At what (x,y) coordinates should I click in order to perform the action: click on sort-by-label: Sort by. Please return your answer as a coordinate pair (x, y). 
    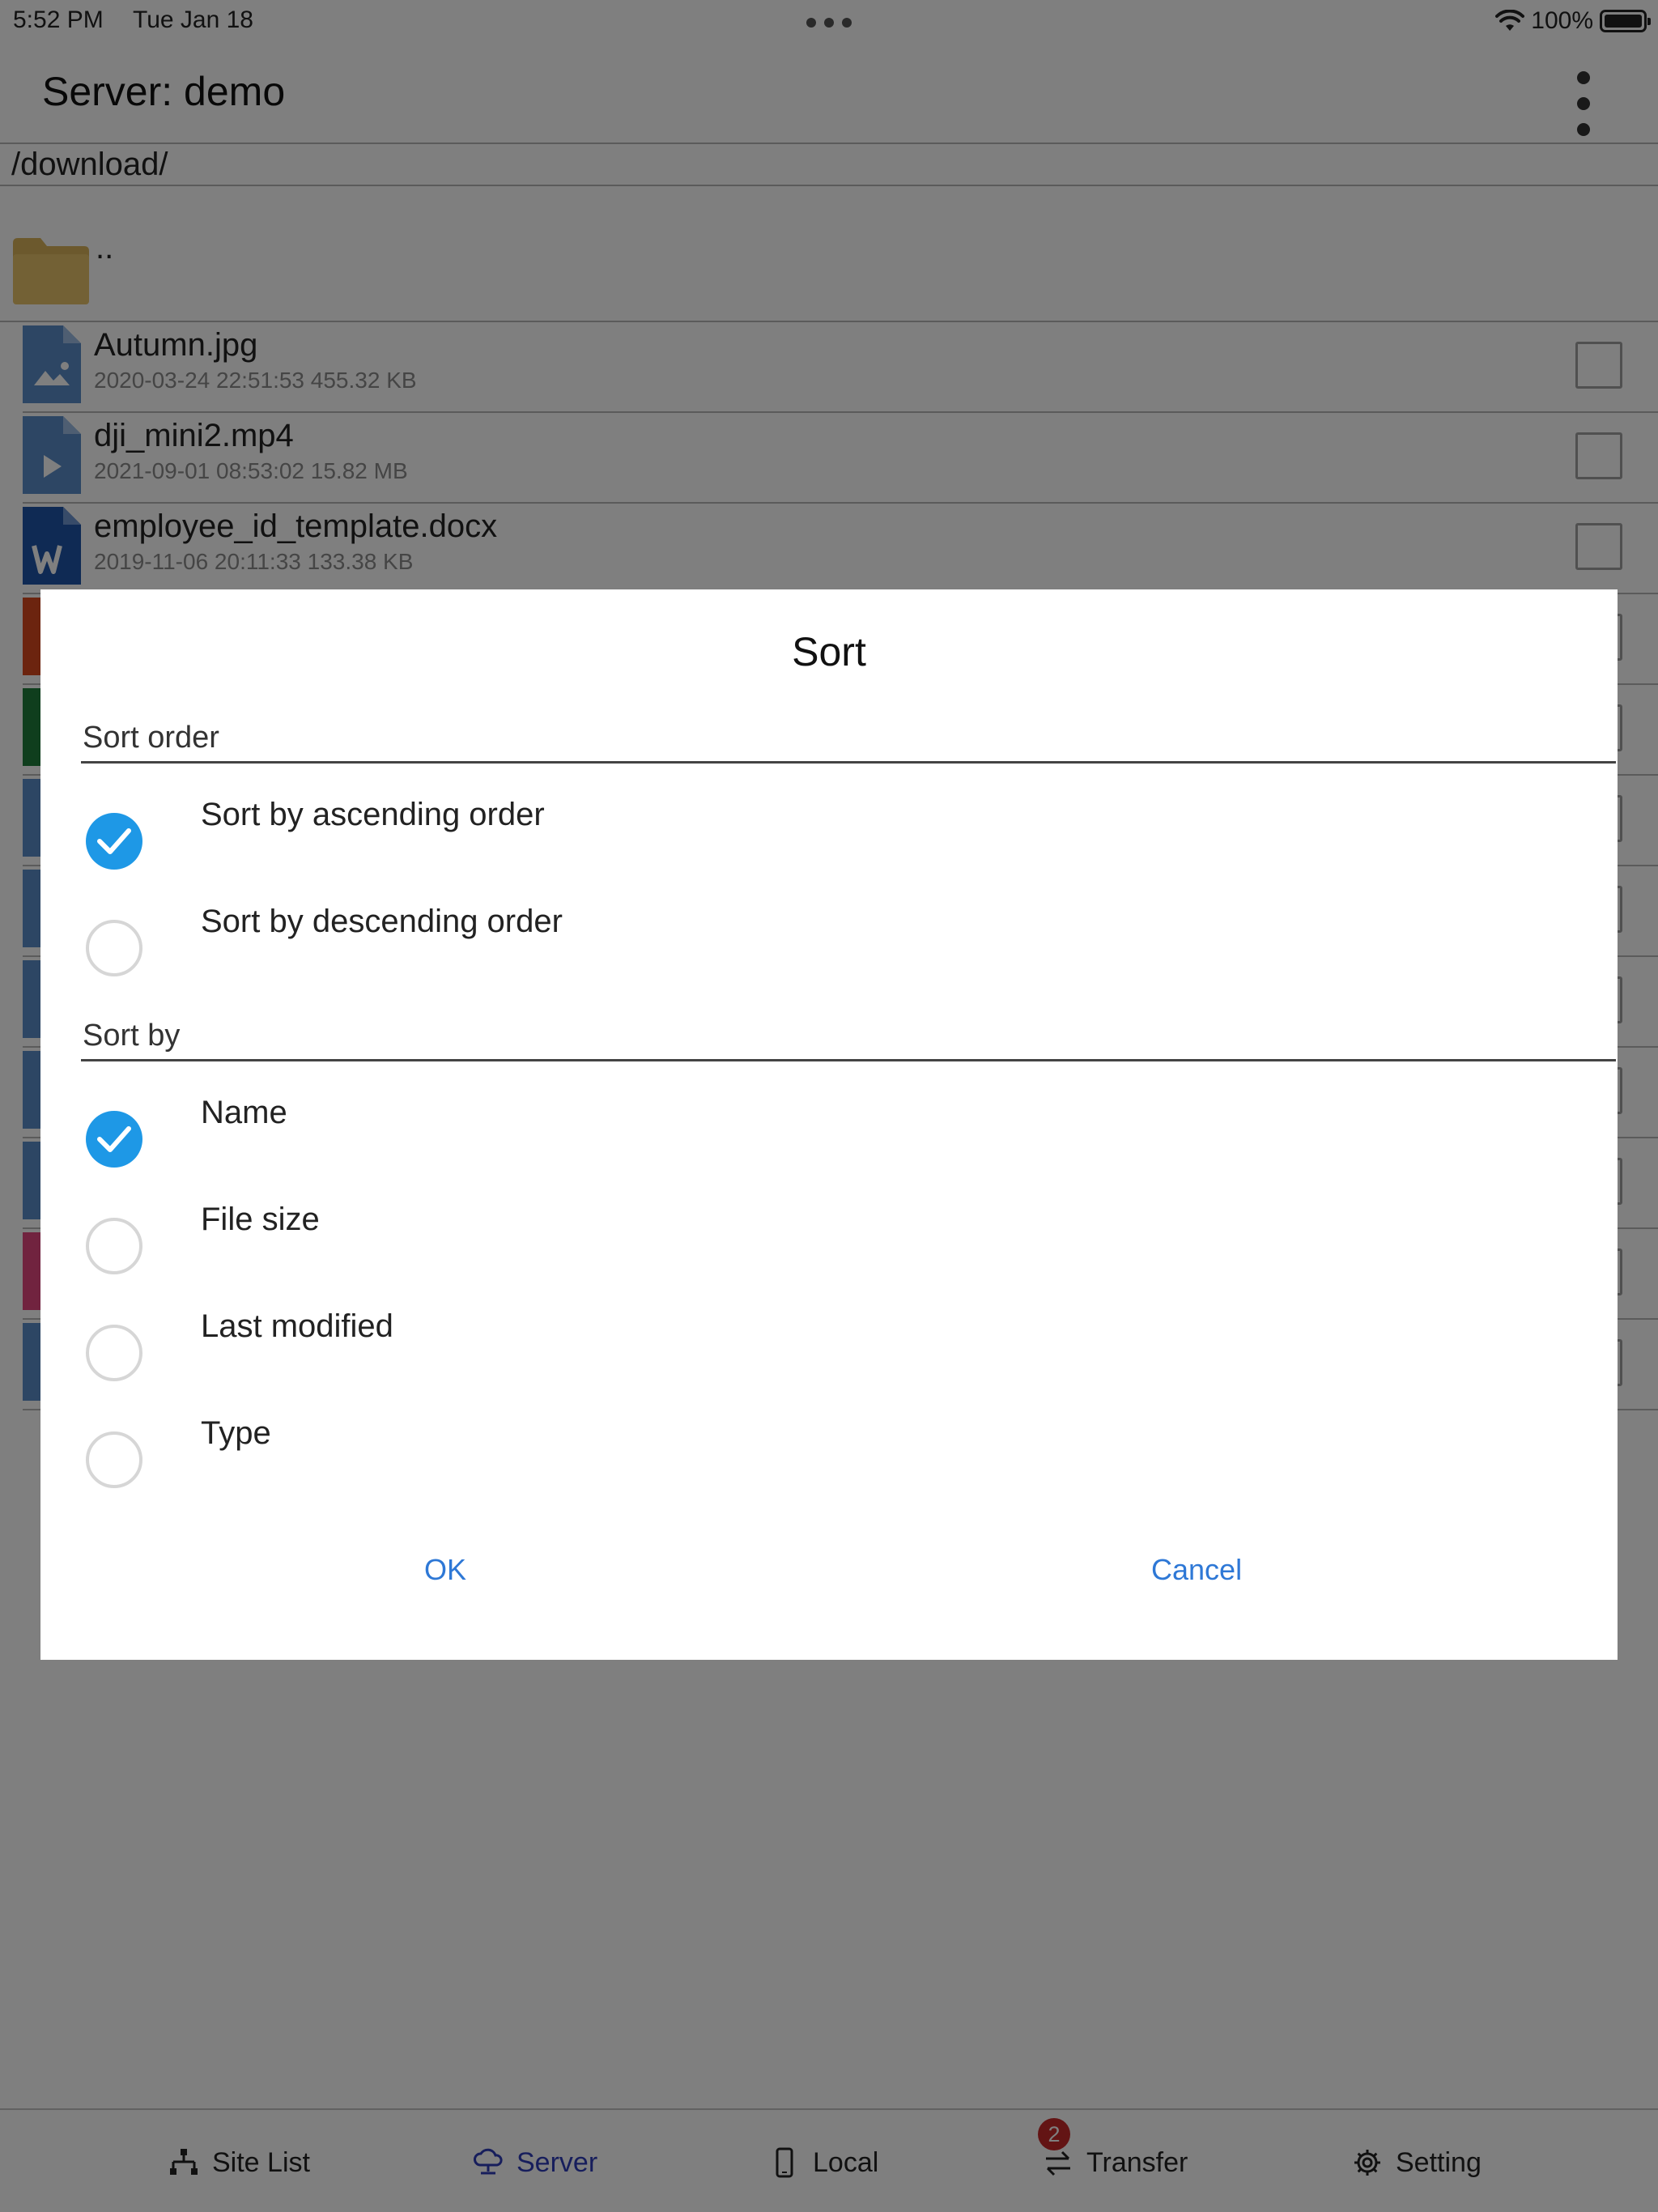
    Looking at the image, I should click on (132, 1036).